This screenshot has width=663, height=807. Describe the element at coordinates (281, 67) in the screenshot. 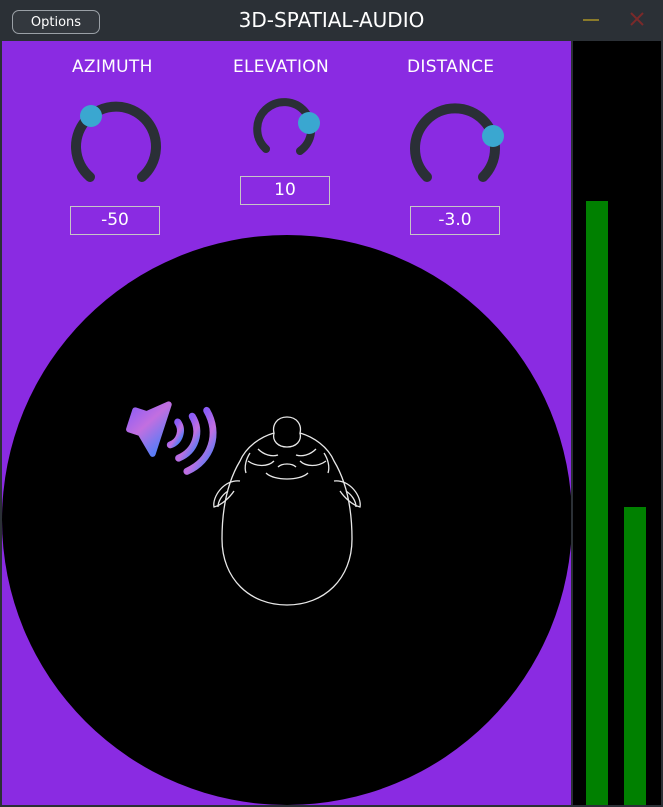

I see `elevation-label: ELEVATION` at that location.